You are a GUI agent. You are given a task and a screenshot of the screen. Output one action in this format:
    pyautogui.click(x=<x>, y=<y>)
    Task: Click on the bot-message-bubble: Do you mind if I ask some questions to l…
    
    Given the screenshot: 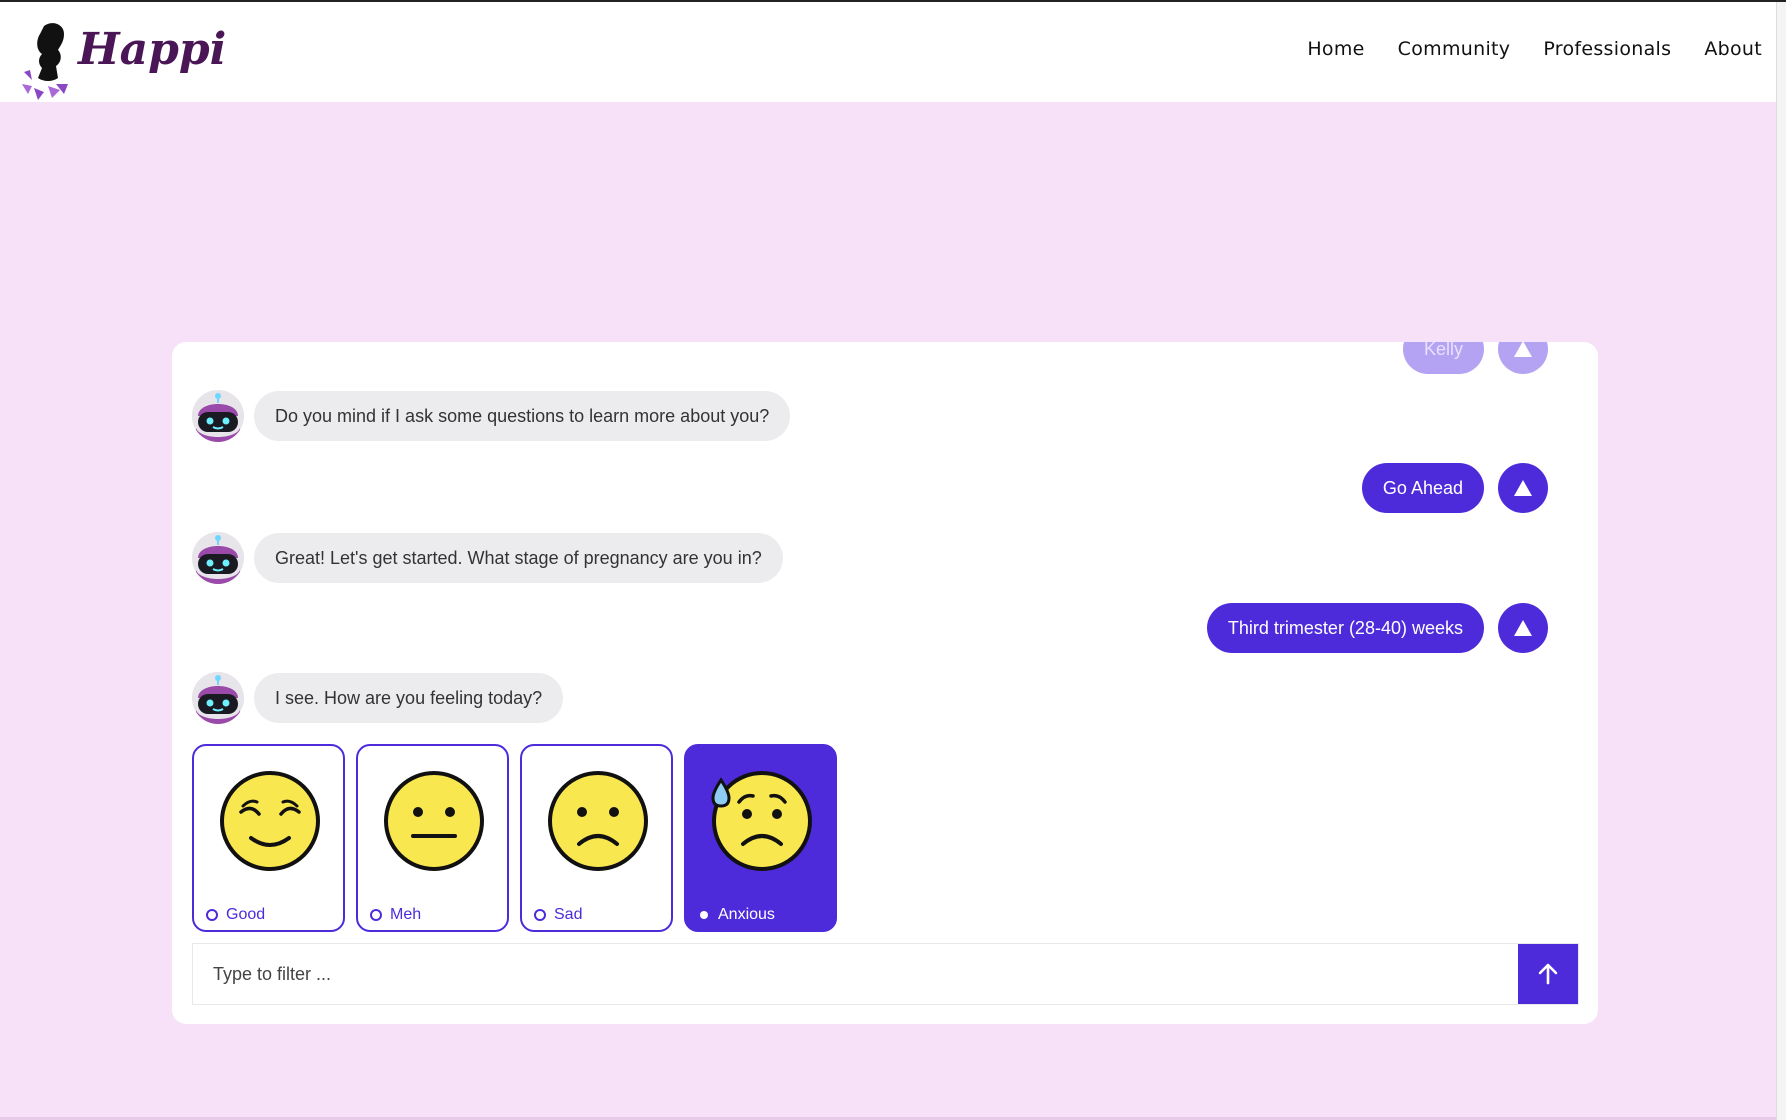 What is the action you would take?
    pyautogui.click(x=522, y=416)
    